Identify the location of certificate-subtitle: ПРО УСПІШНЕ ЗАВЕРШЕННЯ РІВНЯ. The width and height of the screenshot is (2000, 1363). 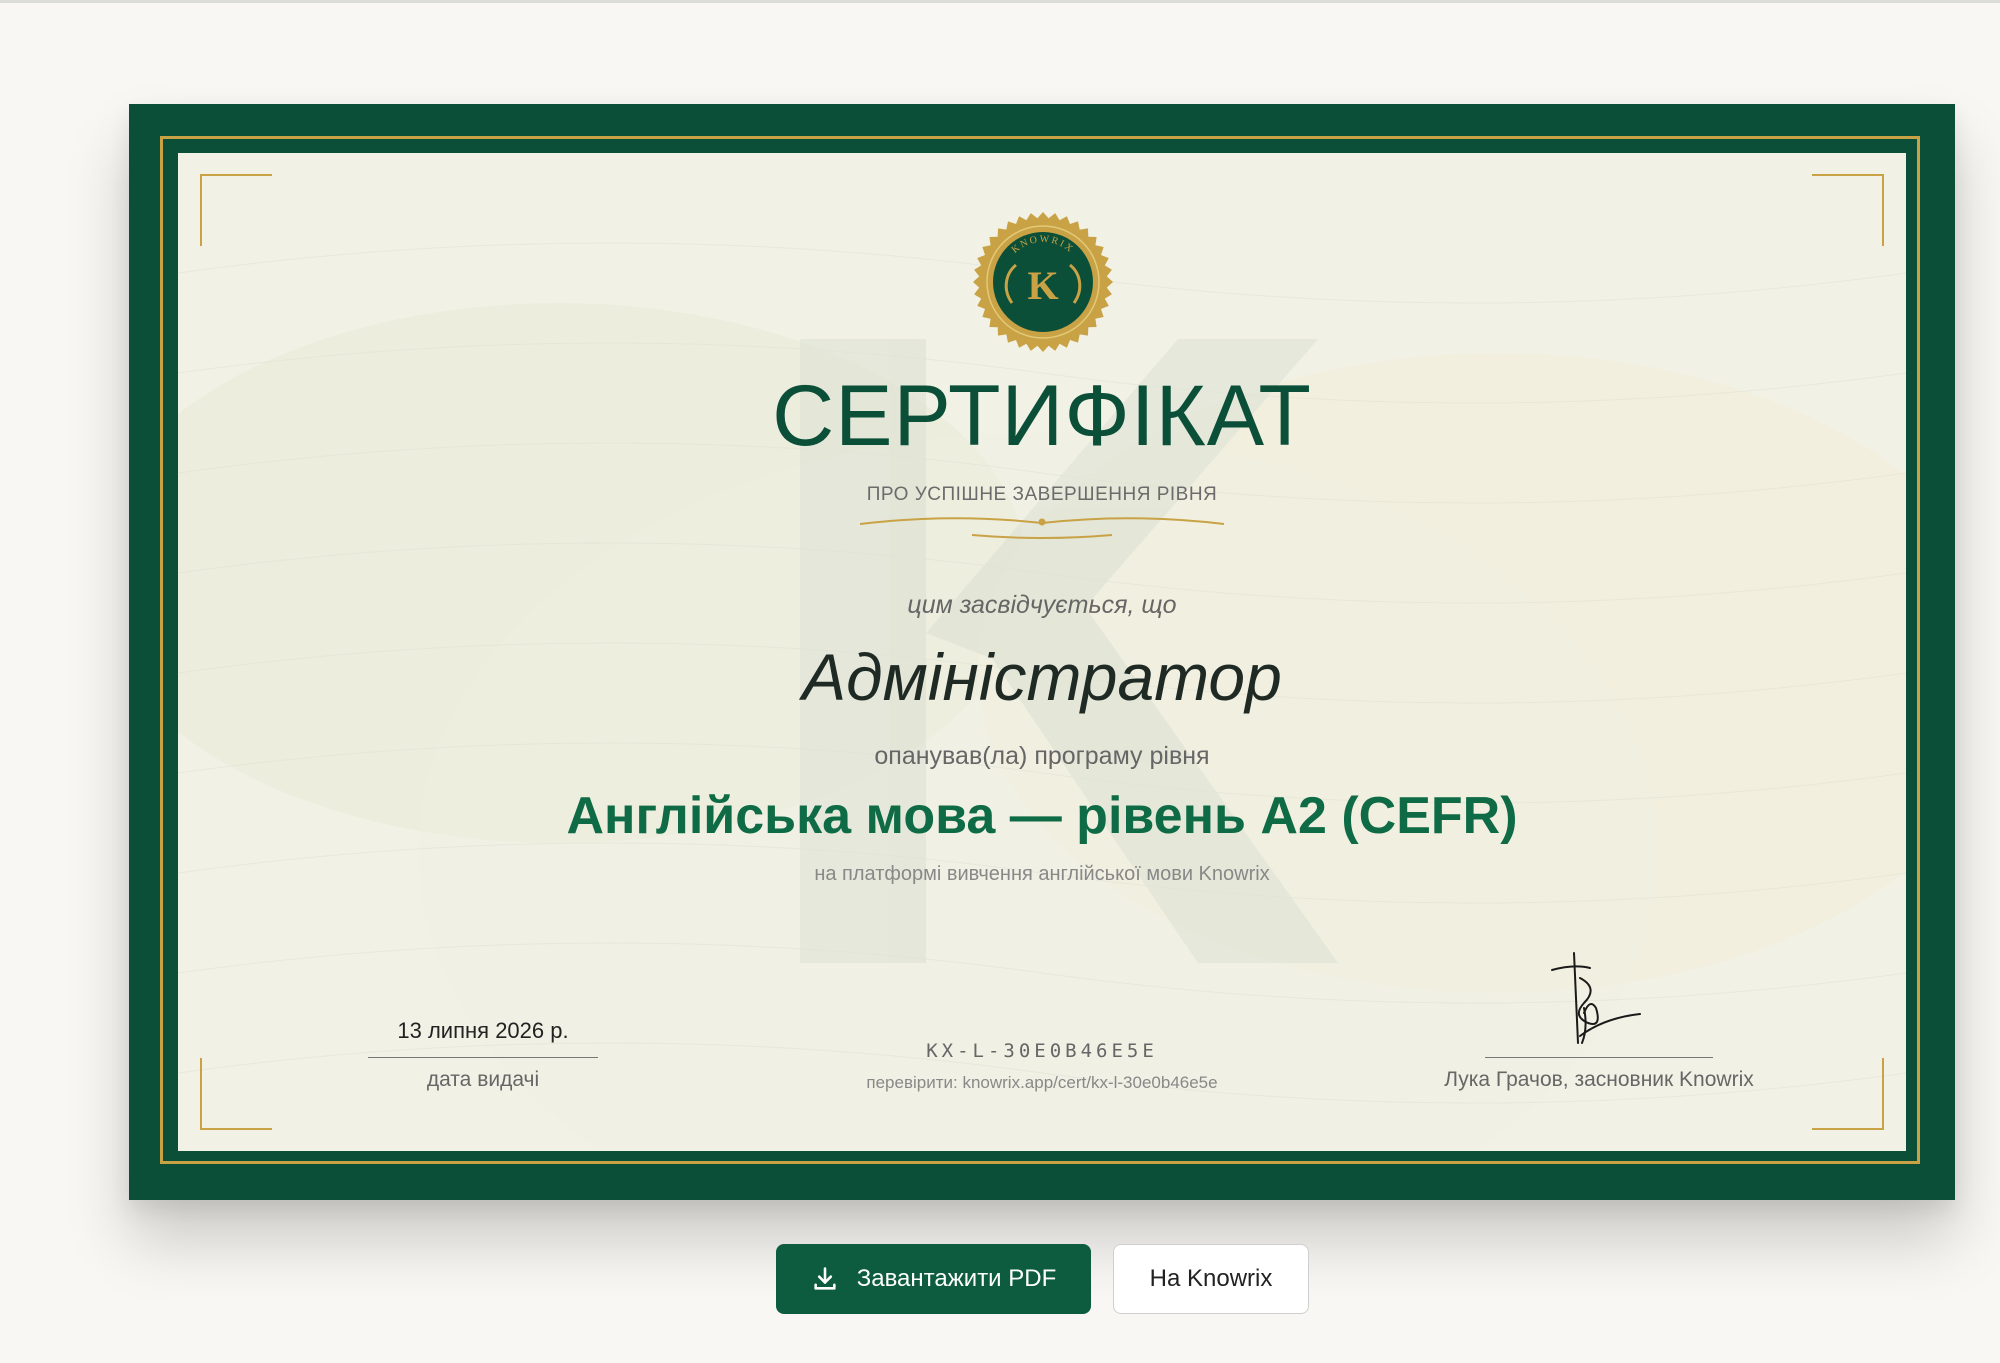
(1042, 494).